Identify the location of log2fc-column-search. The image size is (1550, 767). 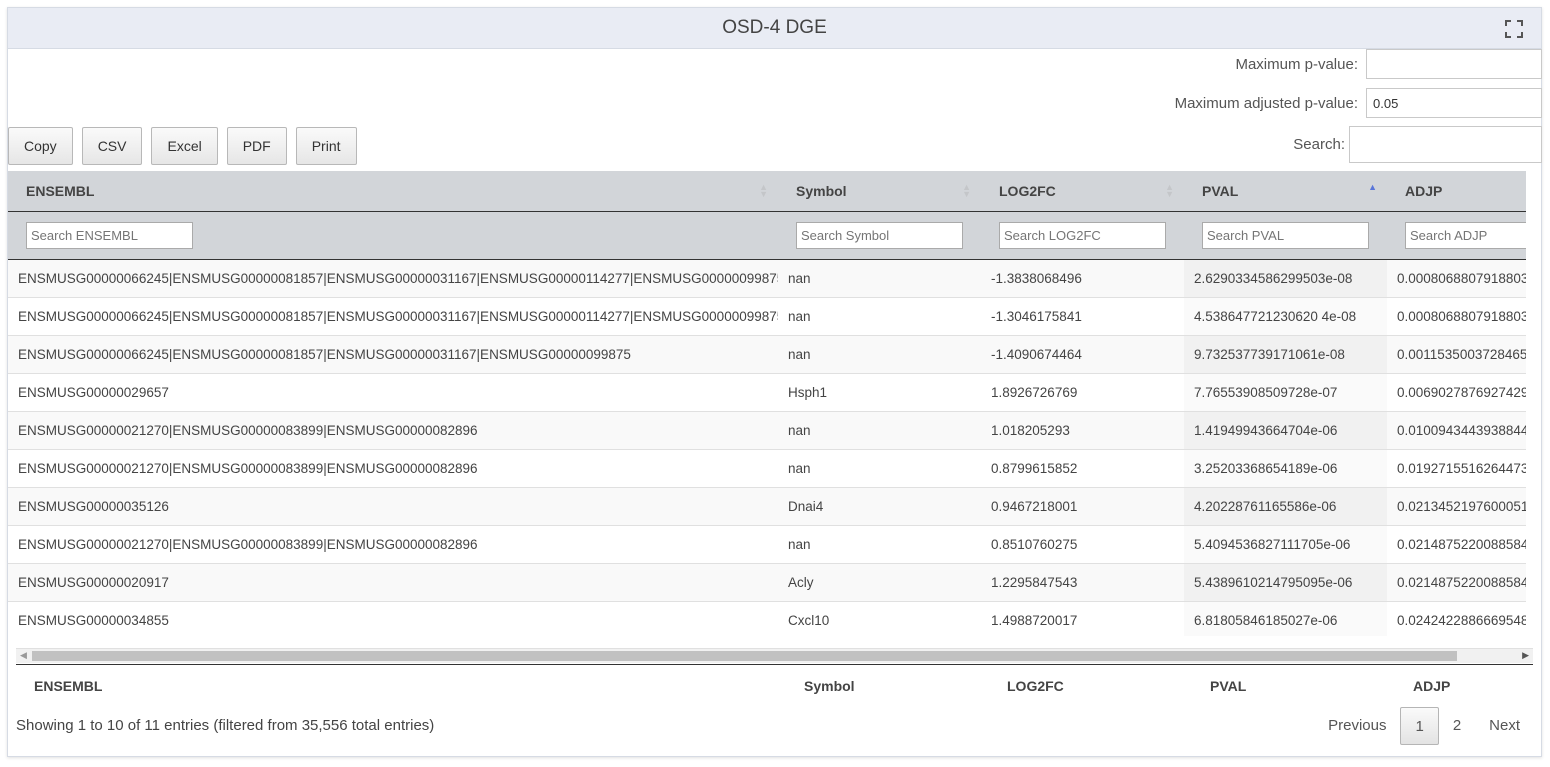
(1082, 235).